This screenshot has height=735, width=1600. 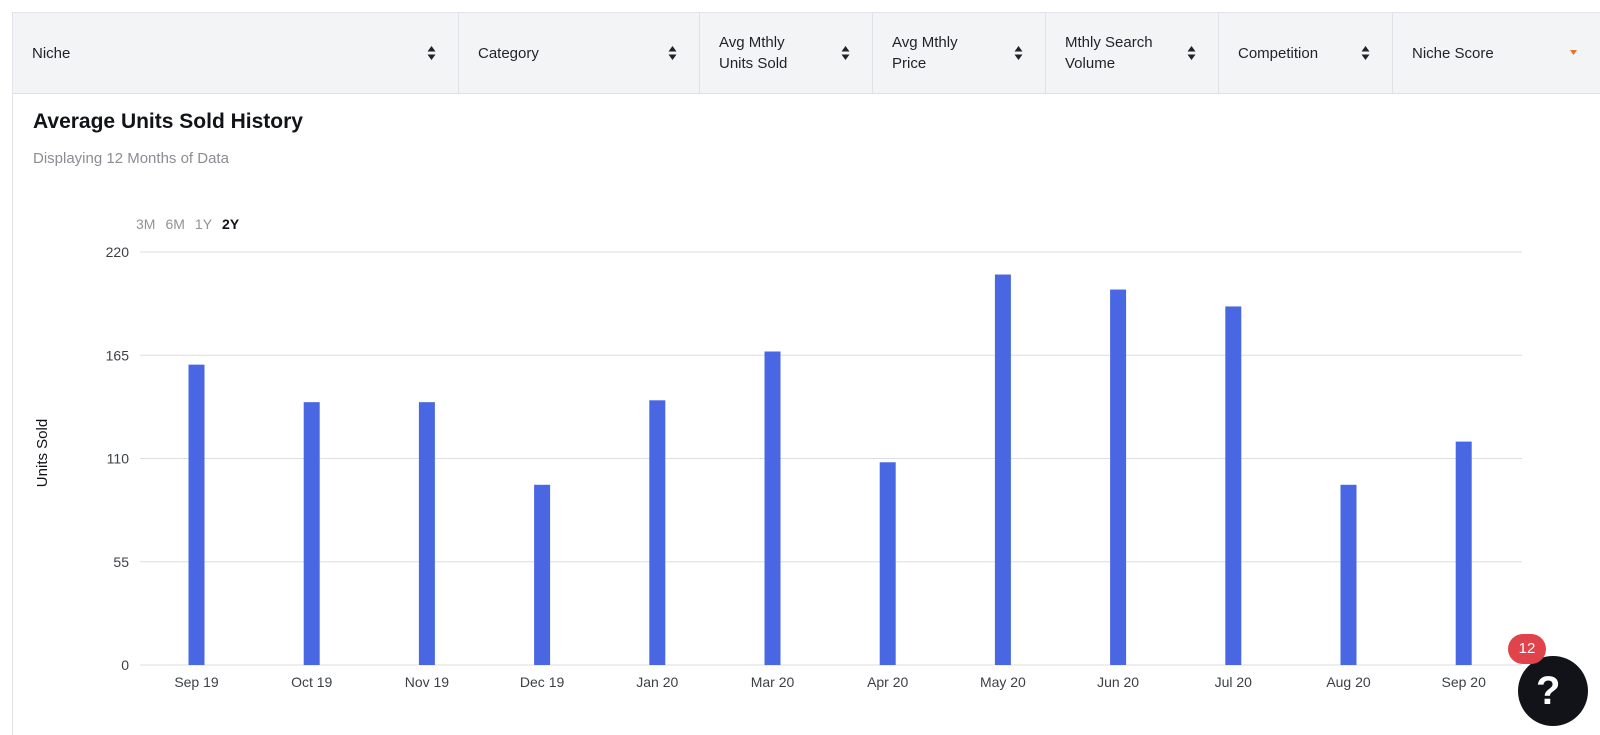 I want to click on y-axis-label: Units Sold, so click(x=42, y=453).